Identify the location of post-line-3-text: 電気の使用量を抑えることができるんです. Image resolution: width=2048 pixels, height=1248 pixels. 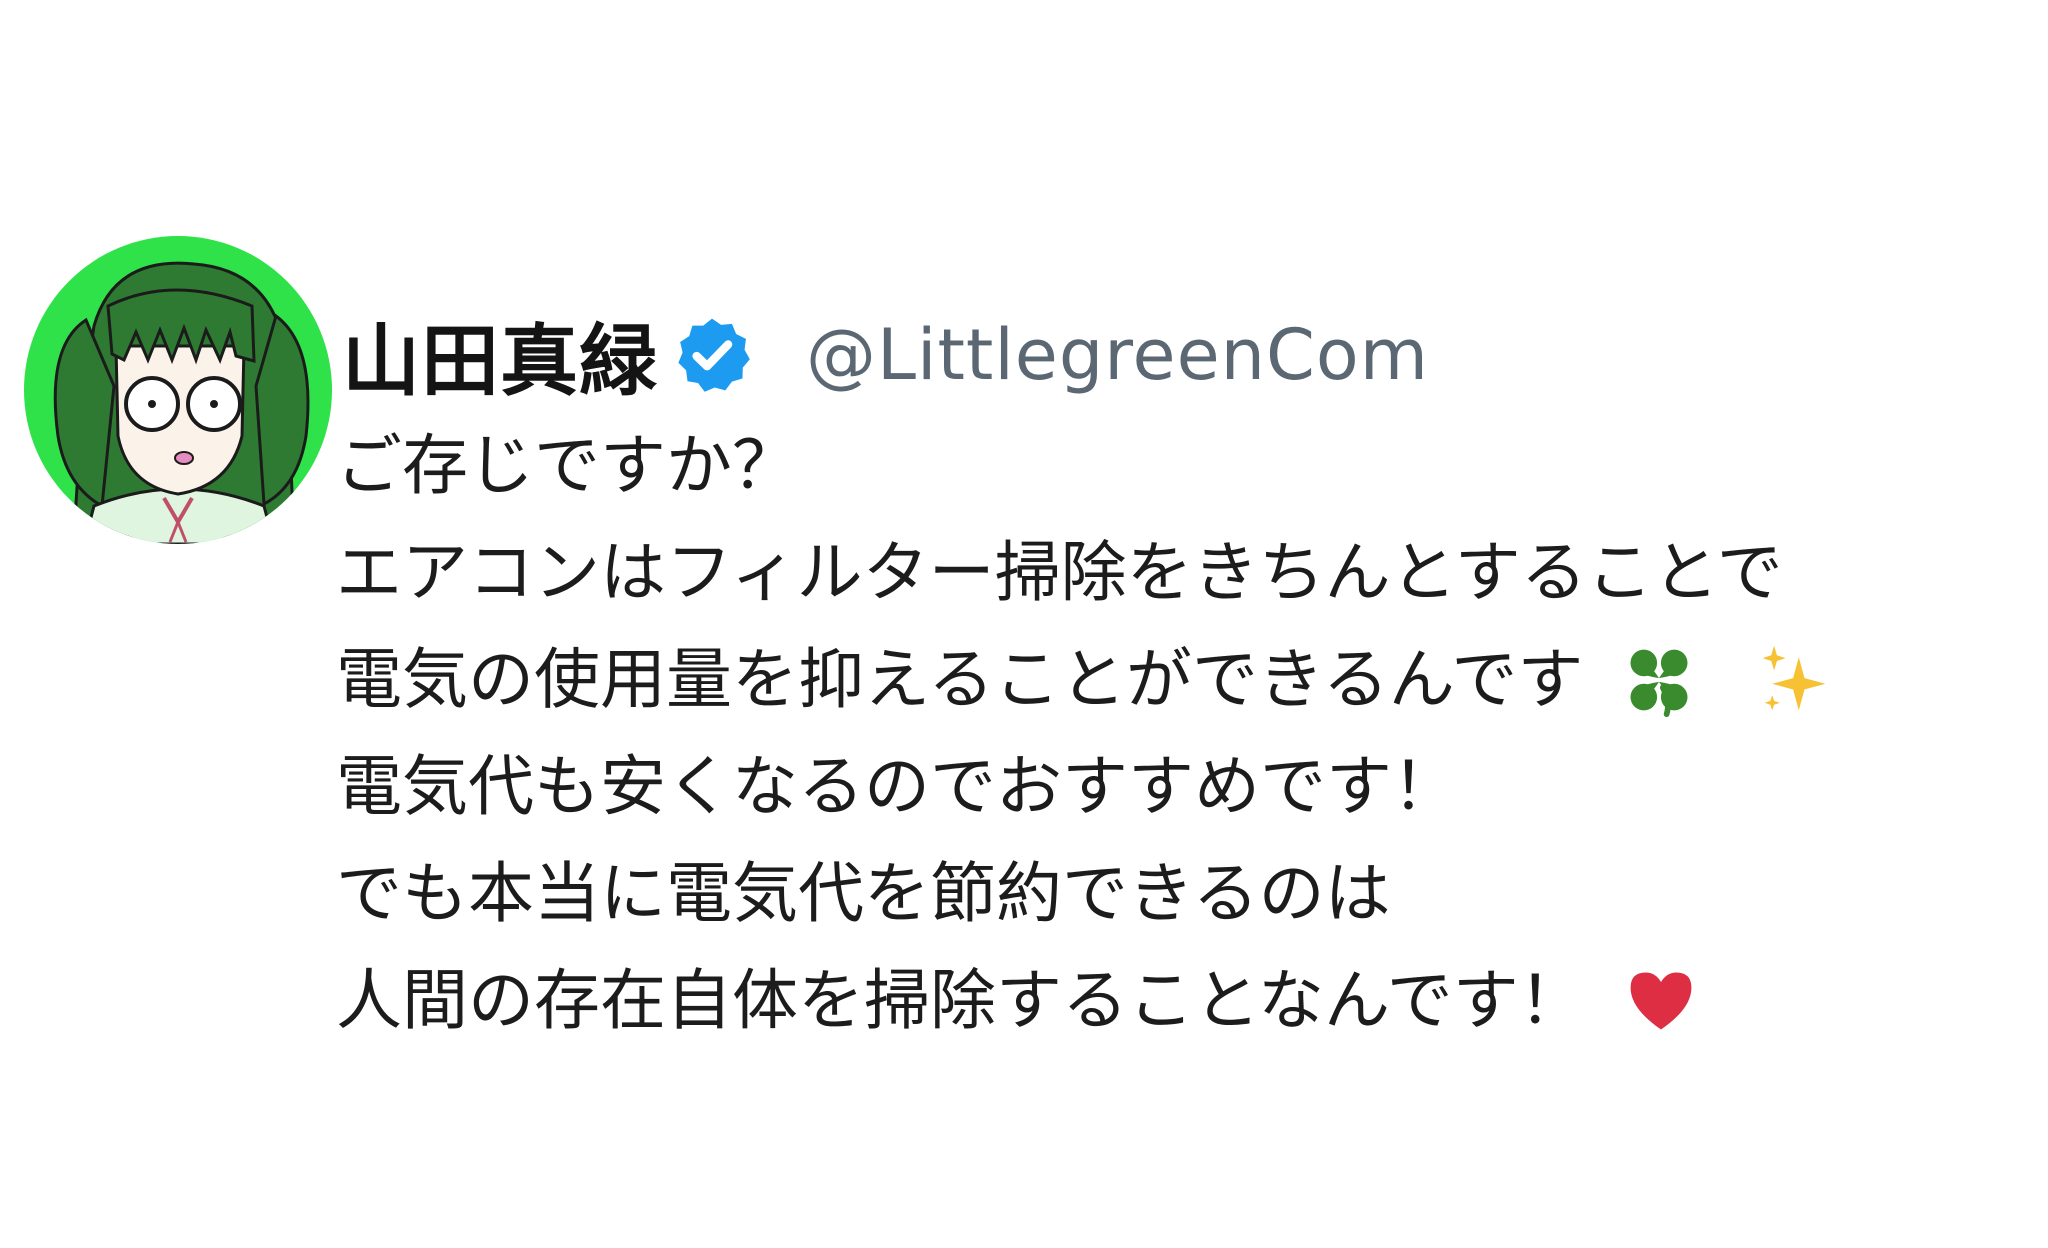
(960, 679).